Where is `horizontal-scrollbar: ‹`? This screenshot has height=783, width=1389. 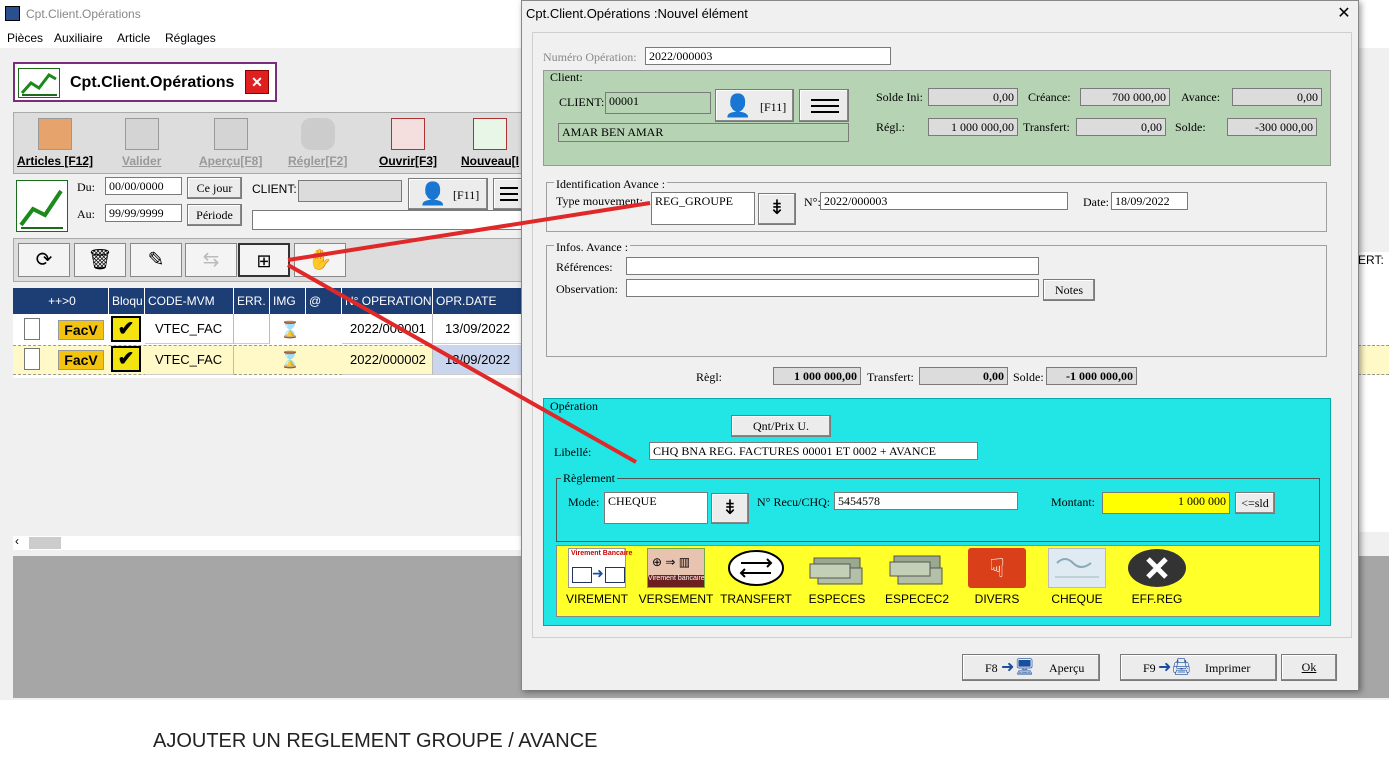
horizontal-scrollbar: ‹ is located at coordinates (268, 542).